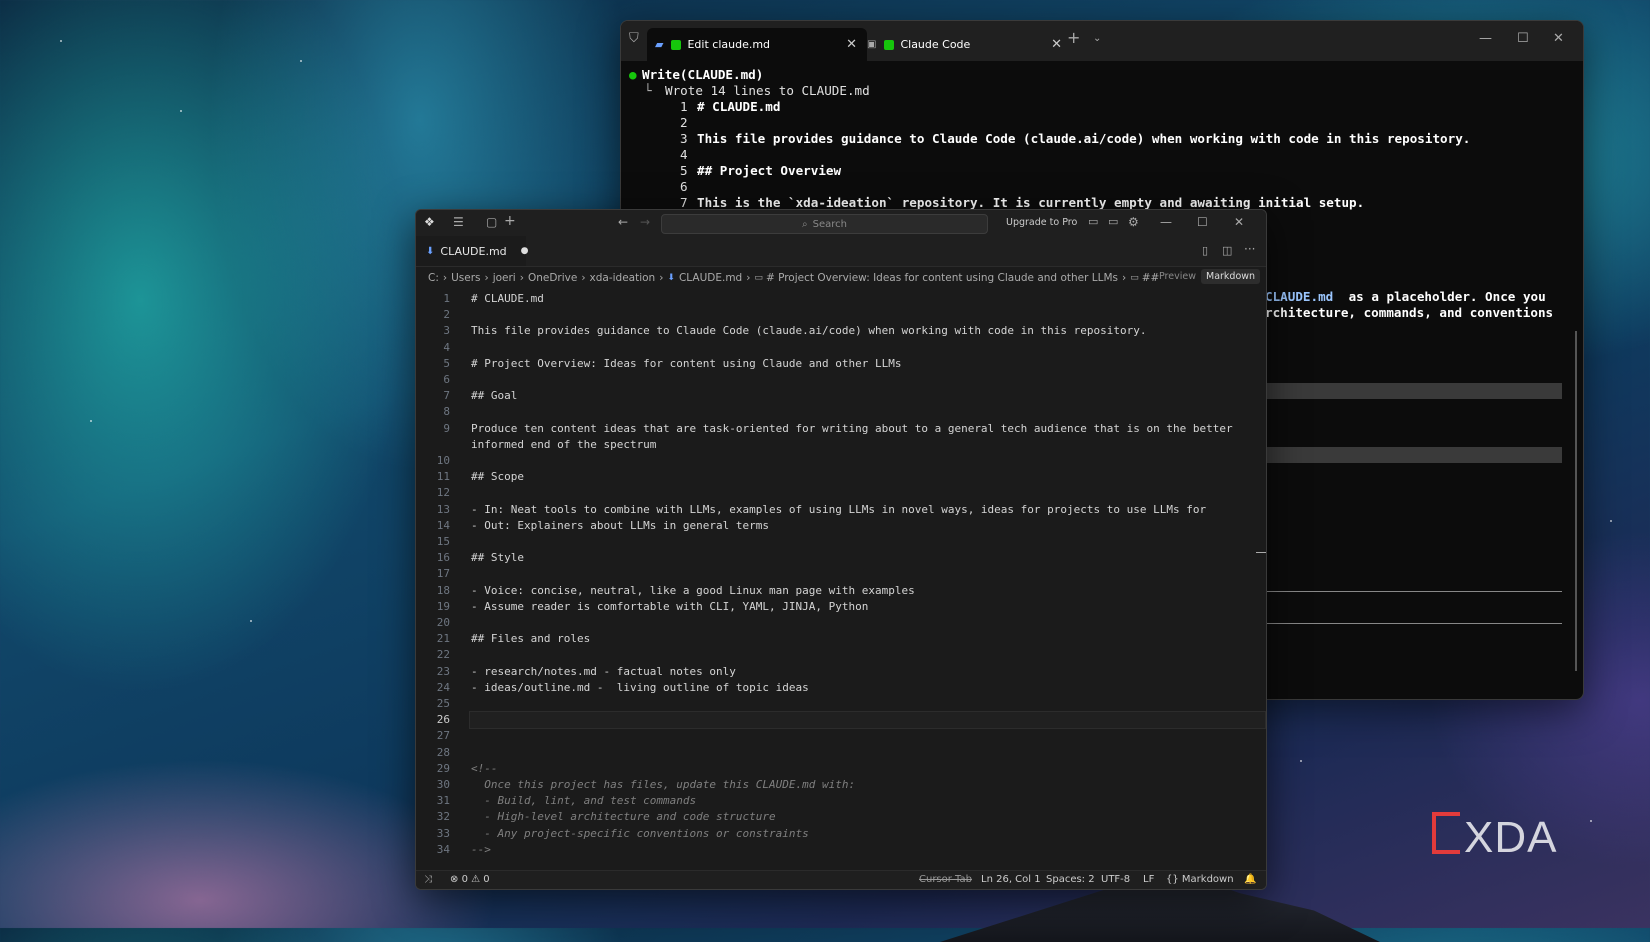  Describe the element at coordinates (443, 801) in the screenshot. I see `line-number: 31` at that location.